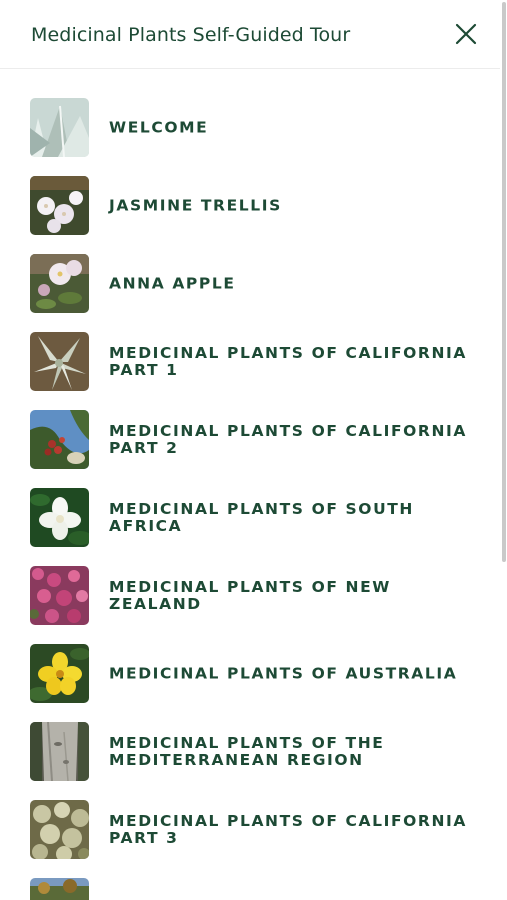 The image size is (507, 900). I want to click on close-icon, so click(466, 34).